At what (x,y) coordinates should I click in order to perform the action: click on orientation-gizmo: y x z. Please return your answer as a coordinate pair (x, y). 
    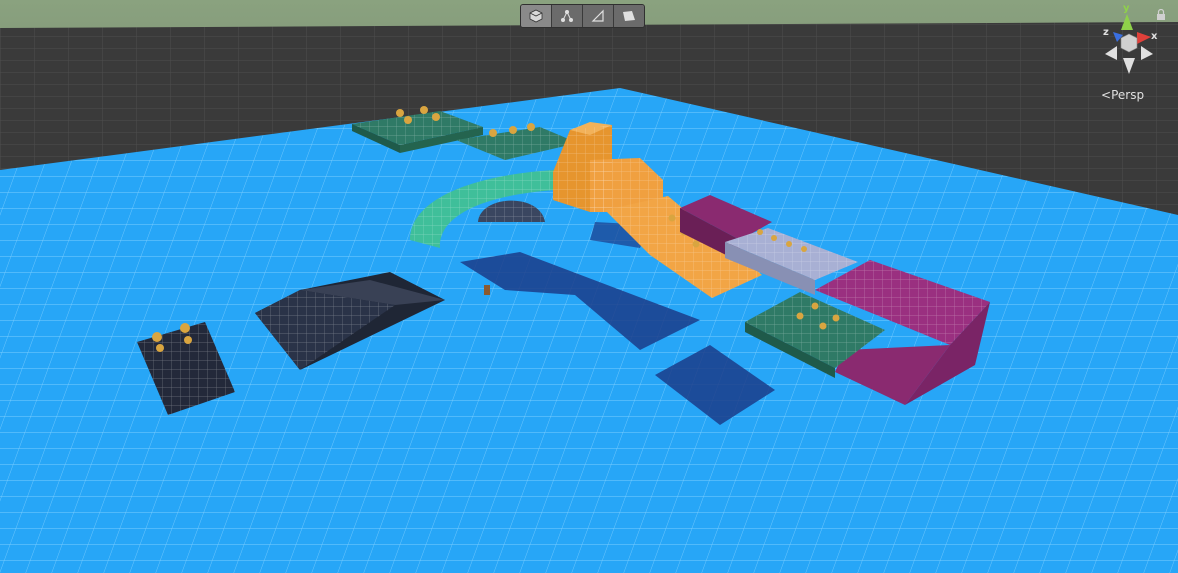
    Looking at the image, I should click on (1130, 39).